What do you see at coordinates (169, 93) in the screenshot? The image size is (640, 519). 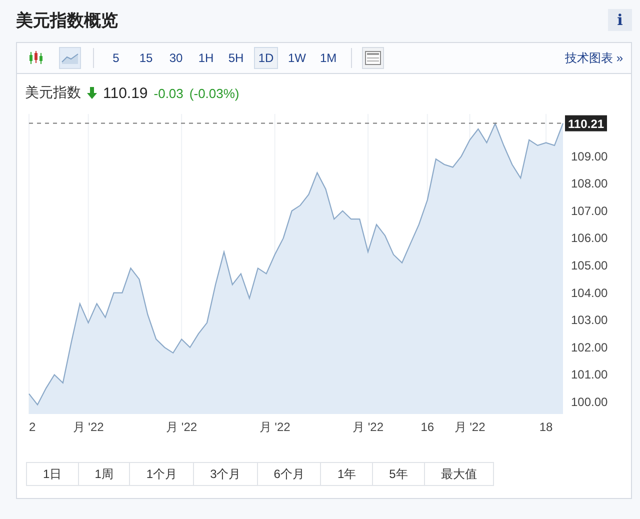 I see `price-change: -0.03` at bounding box center [169, 93].